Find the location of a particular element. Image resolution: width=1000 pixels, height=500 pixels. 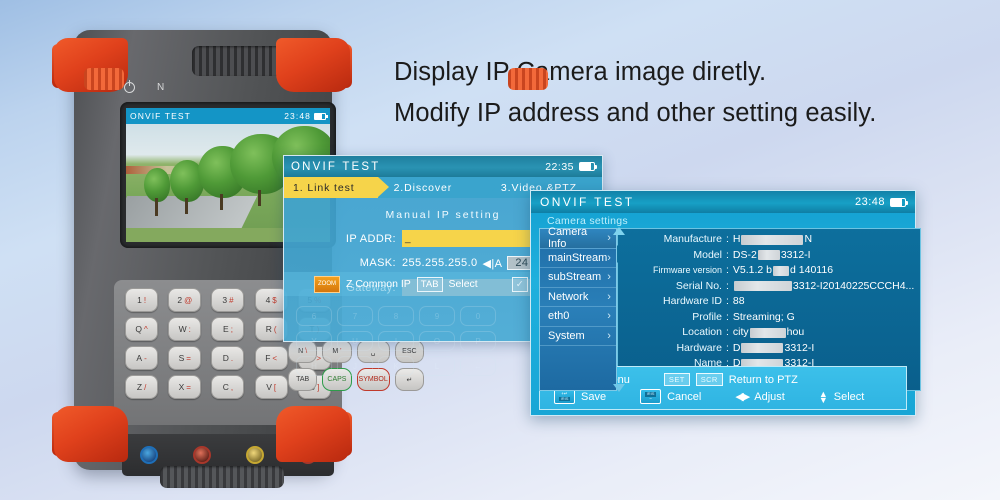

menu-item-network: Network › is located at coordinates (578, 297).